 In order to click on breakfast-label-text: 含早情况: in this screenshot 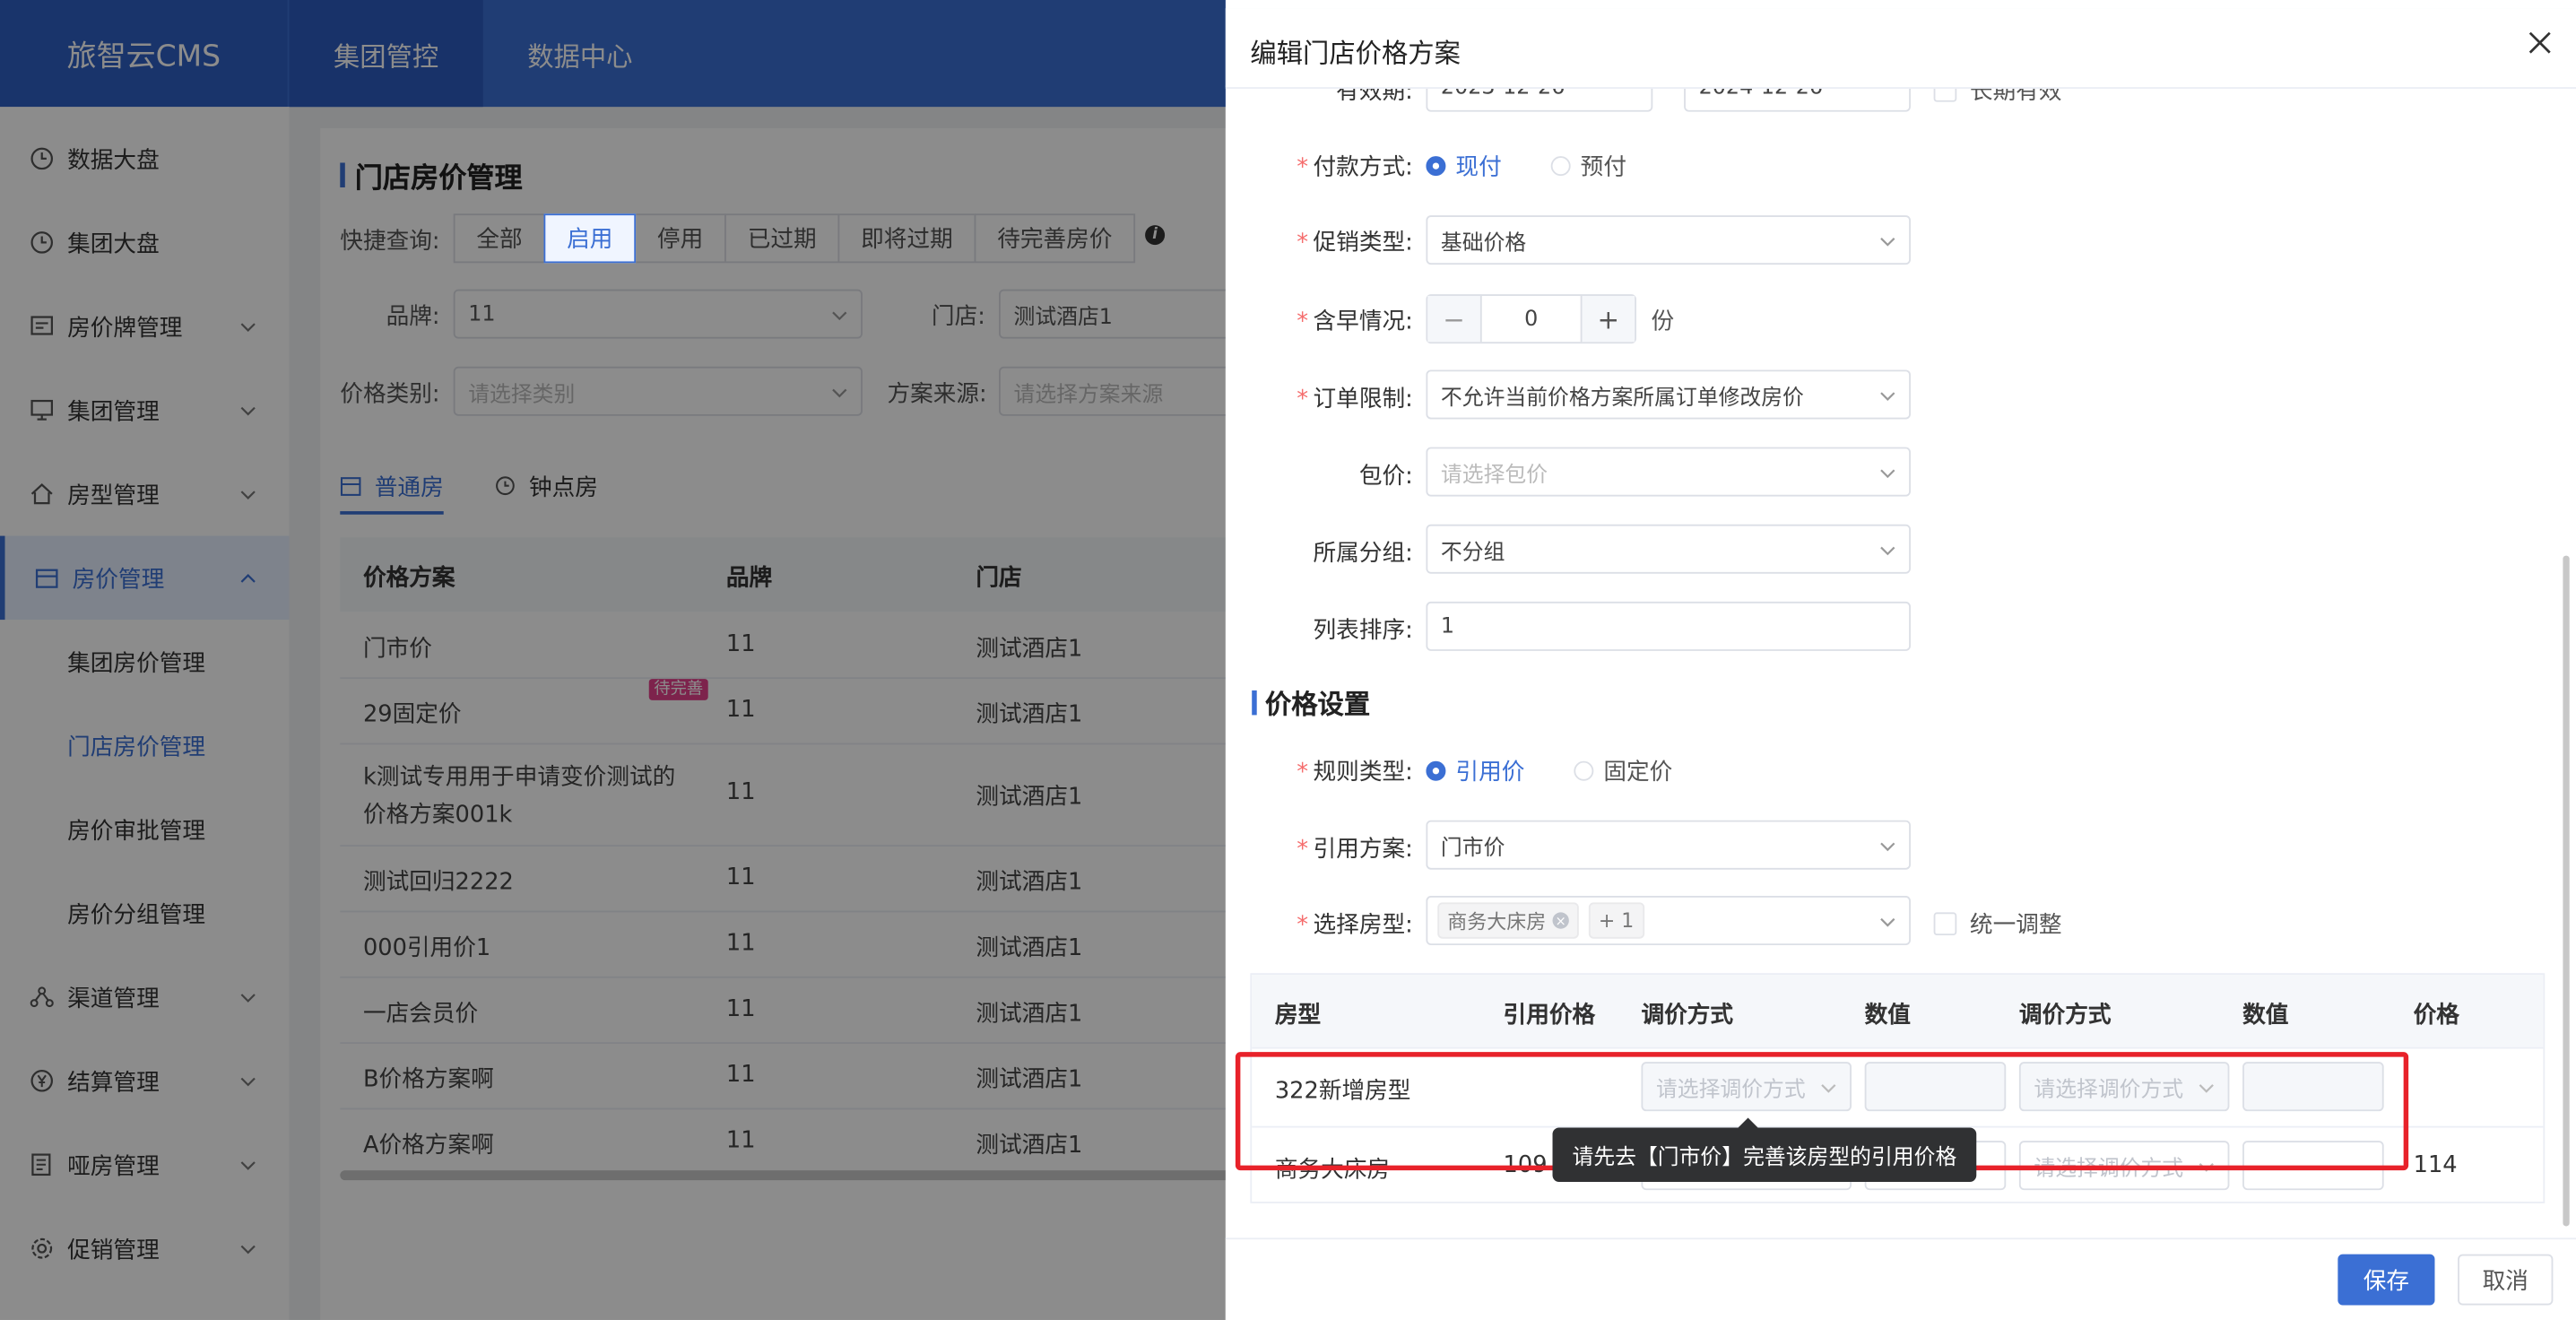, I will do `click(1363, 322)`.